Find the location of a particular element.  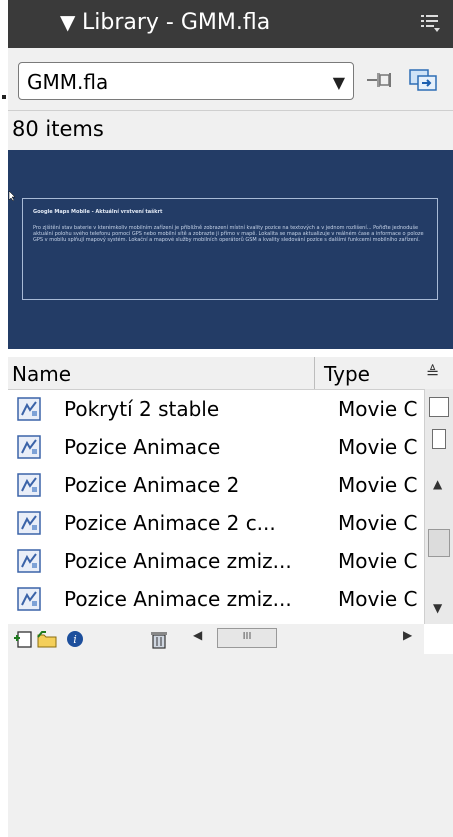

svg-text: i is located at coordinates (75, 639).